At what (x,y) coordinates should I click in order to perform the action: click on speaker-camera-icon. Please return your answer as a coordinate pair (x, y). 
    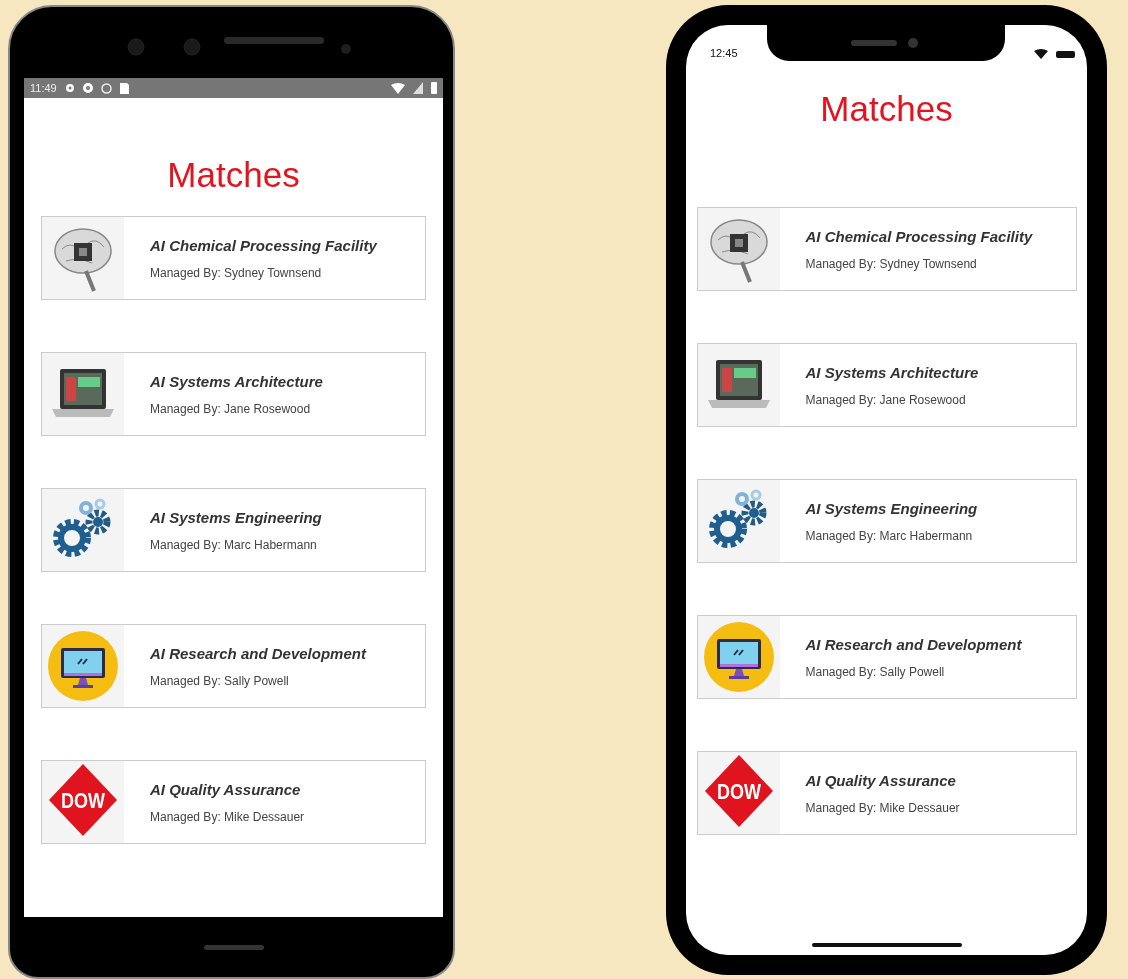
    Looking at the image, I should click on (885, 43).